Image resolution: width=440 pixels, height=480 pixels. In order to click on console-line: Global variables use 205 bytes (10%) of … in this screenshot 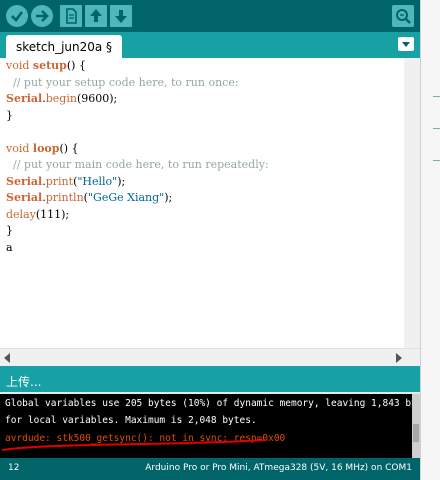, I will do `click(219, 403)`.